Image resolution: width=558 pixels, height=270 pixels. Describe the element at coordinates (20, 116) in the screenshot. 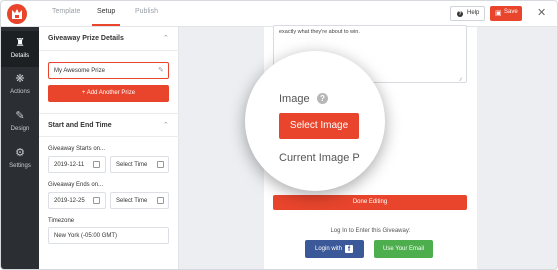

I see `design-icon: ✎` at that location.